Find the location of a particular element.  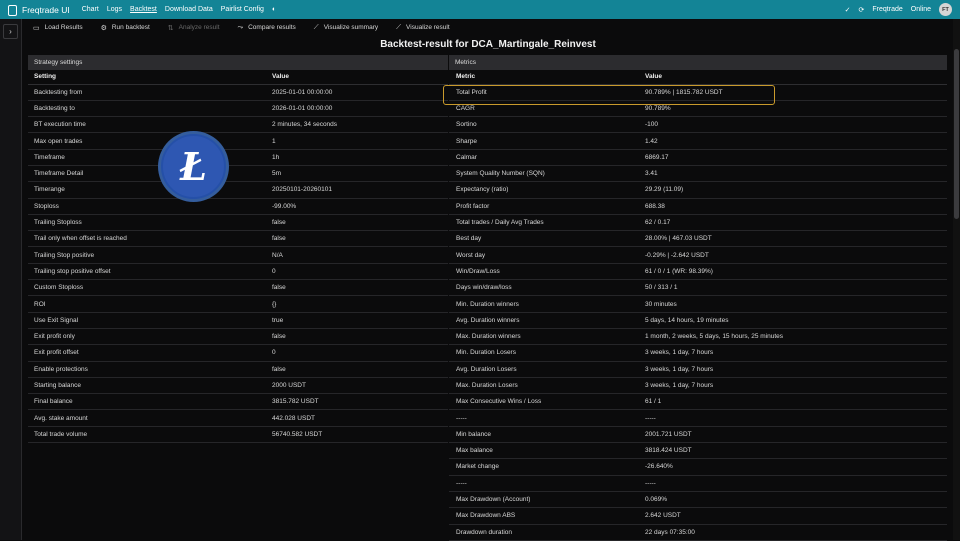

table-row: Max Drawdown ABS 2.642 USDT is located at coordinates (698, 516).